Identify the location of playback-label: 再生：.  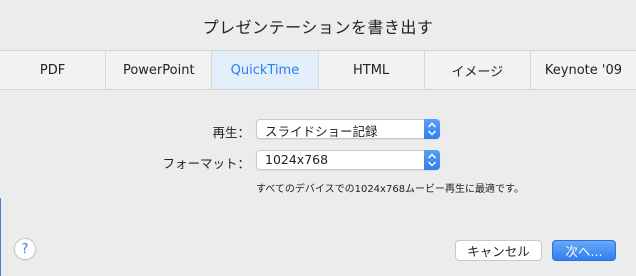
(231, 132).